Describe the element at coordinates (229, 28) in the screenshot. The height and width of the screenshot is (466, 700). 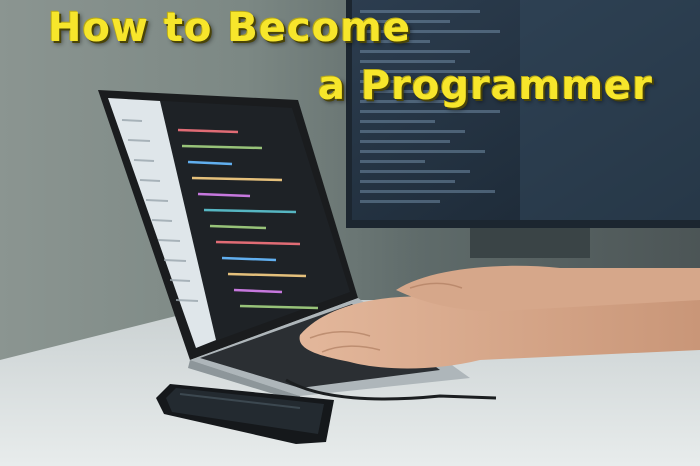
I see `title-line-1: How to Become` at that location.